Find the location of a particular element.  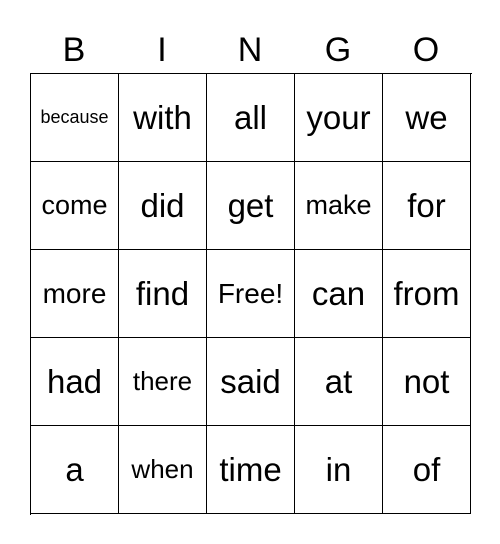

bingo-cell: in is located at coordinates (339, 470).